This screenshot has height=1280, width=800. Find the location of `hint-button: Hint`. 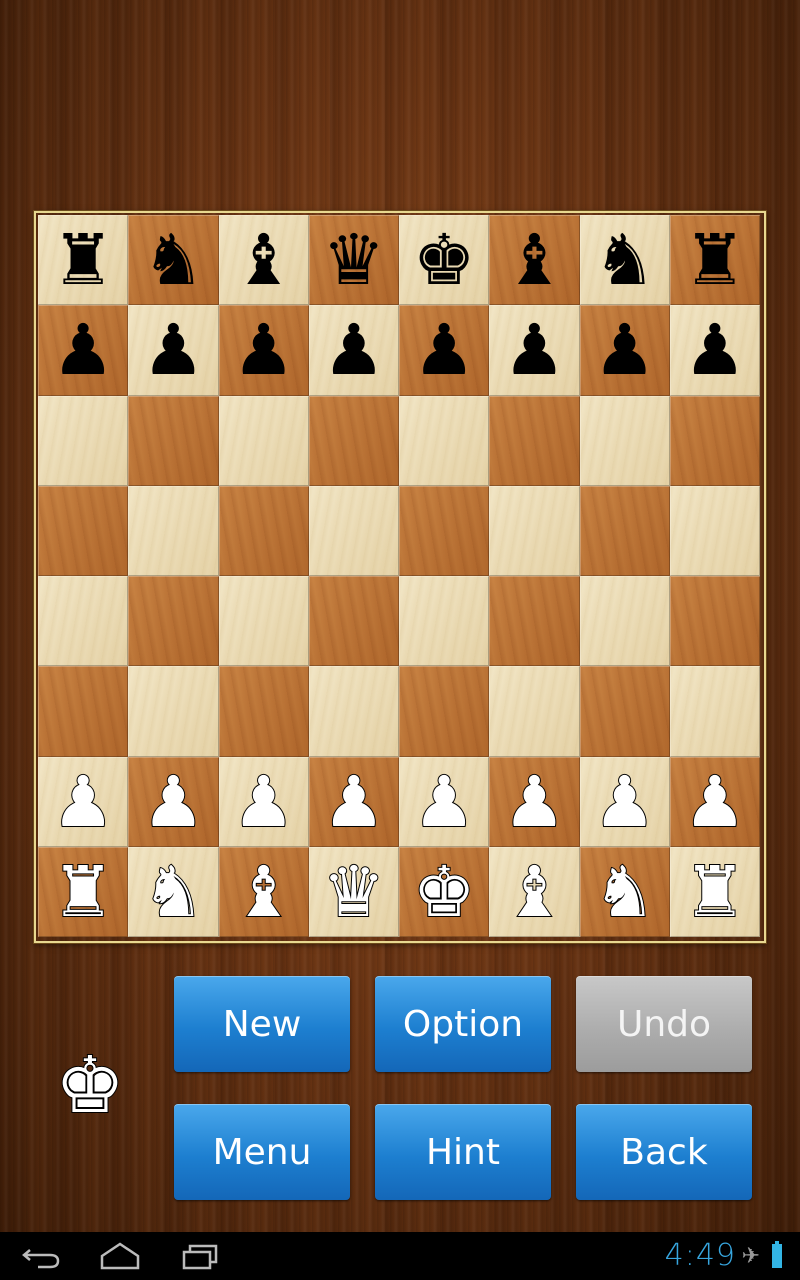

hint-button: Hint is located at coordinates (463, 1152).